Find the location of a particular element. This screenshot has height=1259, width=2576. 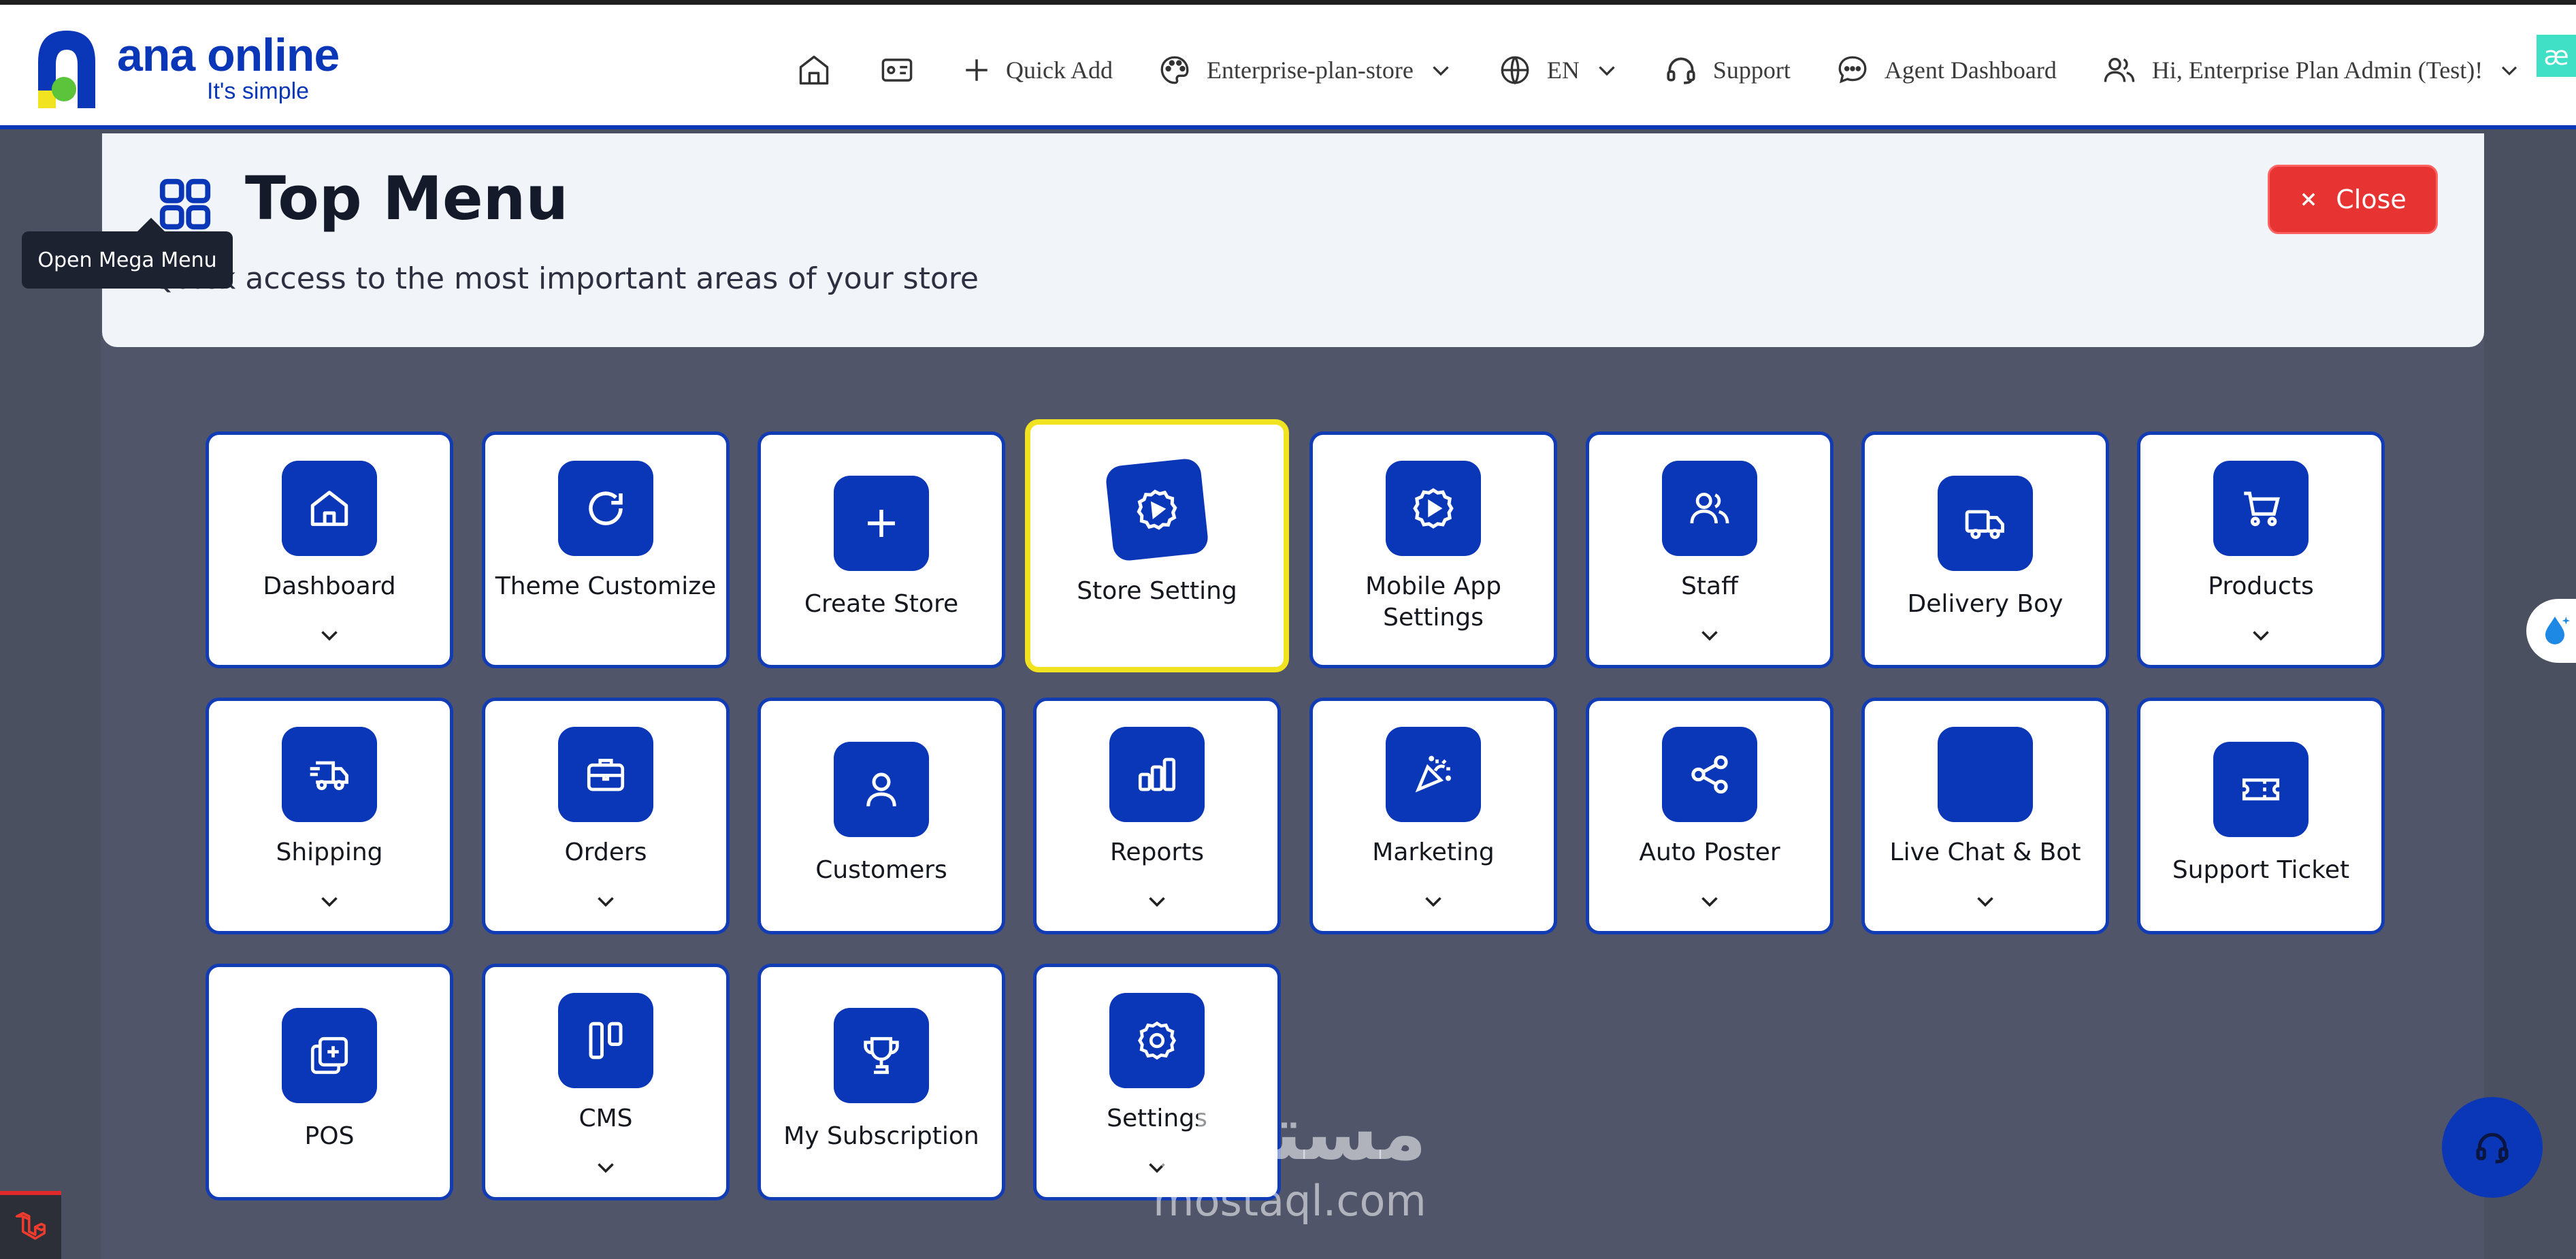

brand-name: ana online is located at coordinates (228, 55).